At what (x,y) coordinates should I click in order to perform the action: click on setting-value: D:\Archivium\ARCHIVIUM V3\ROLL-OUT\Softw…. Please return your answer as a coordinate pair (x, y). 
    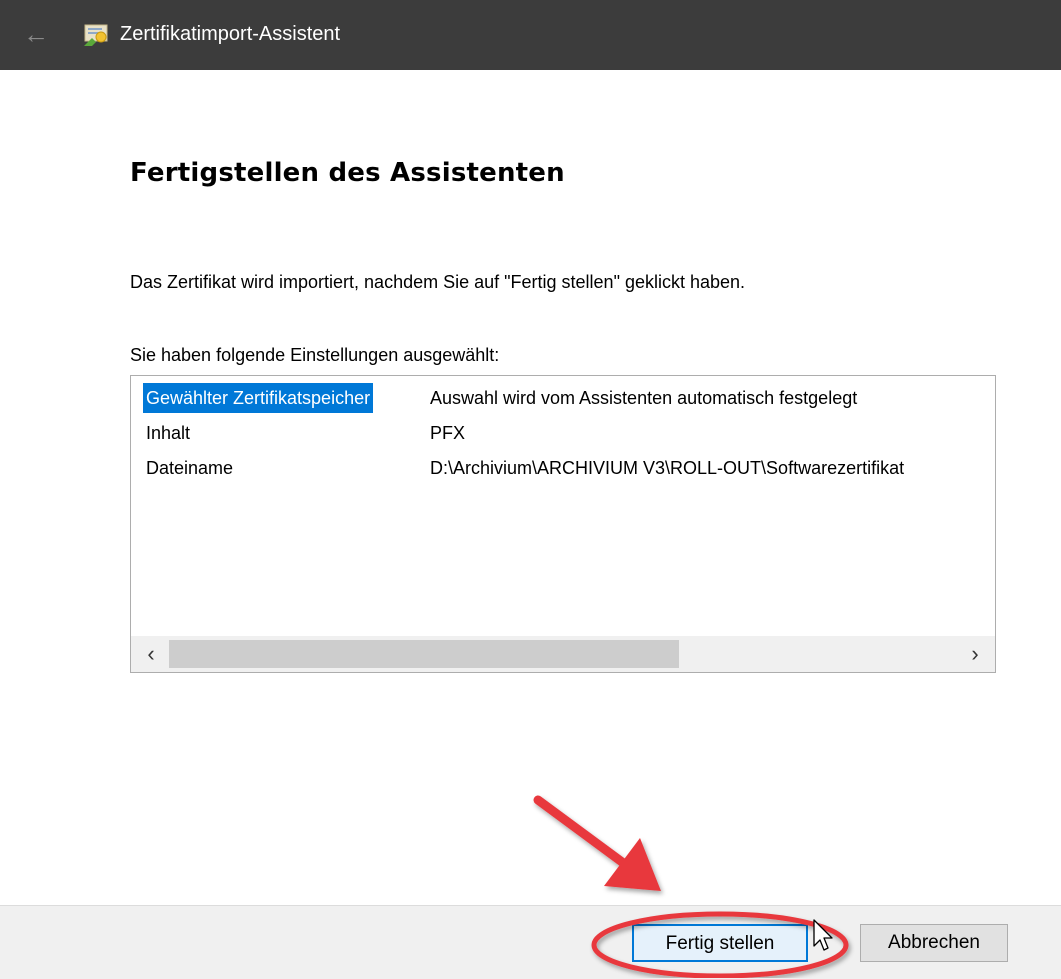
    Looking at the image, I should click on (667, 468).